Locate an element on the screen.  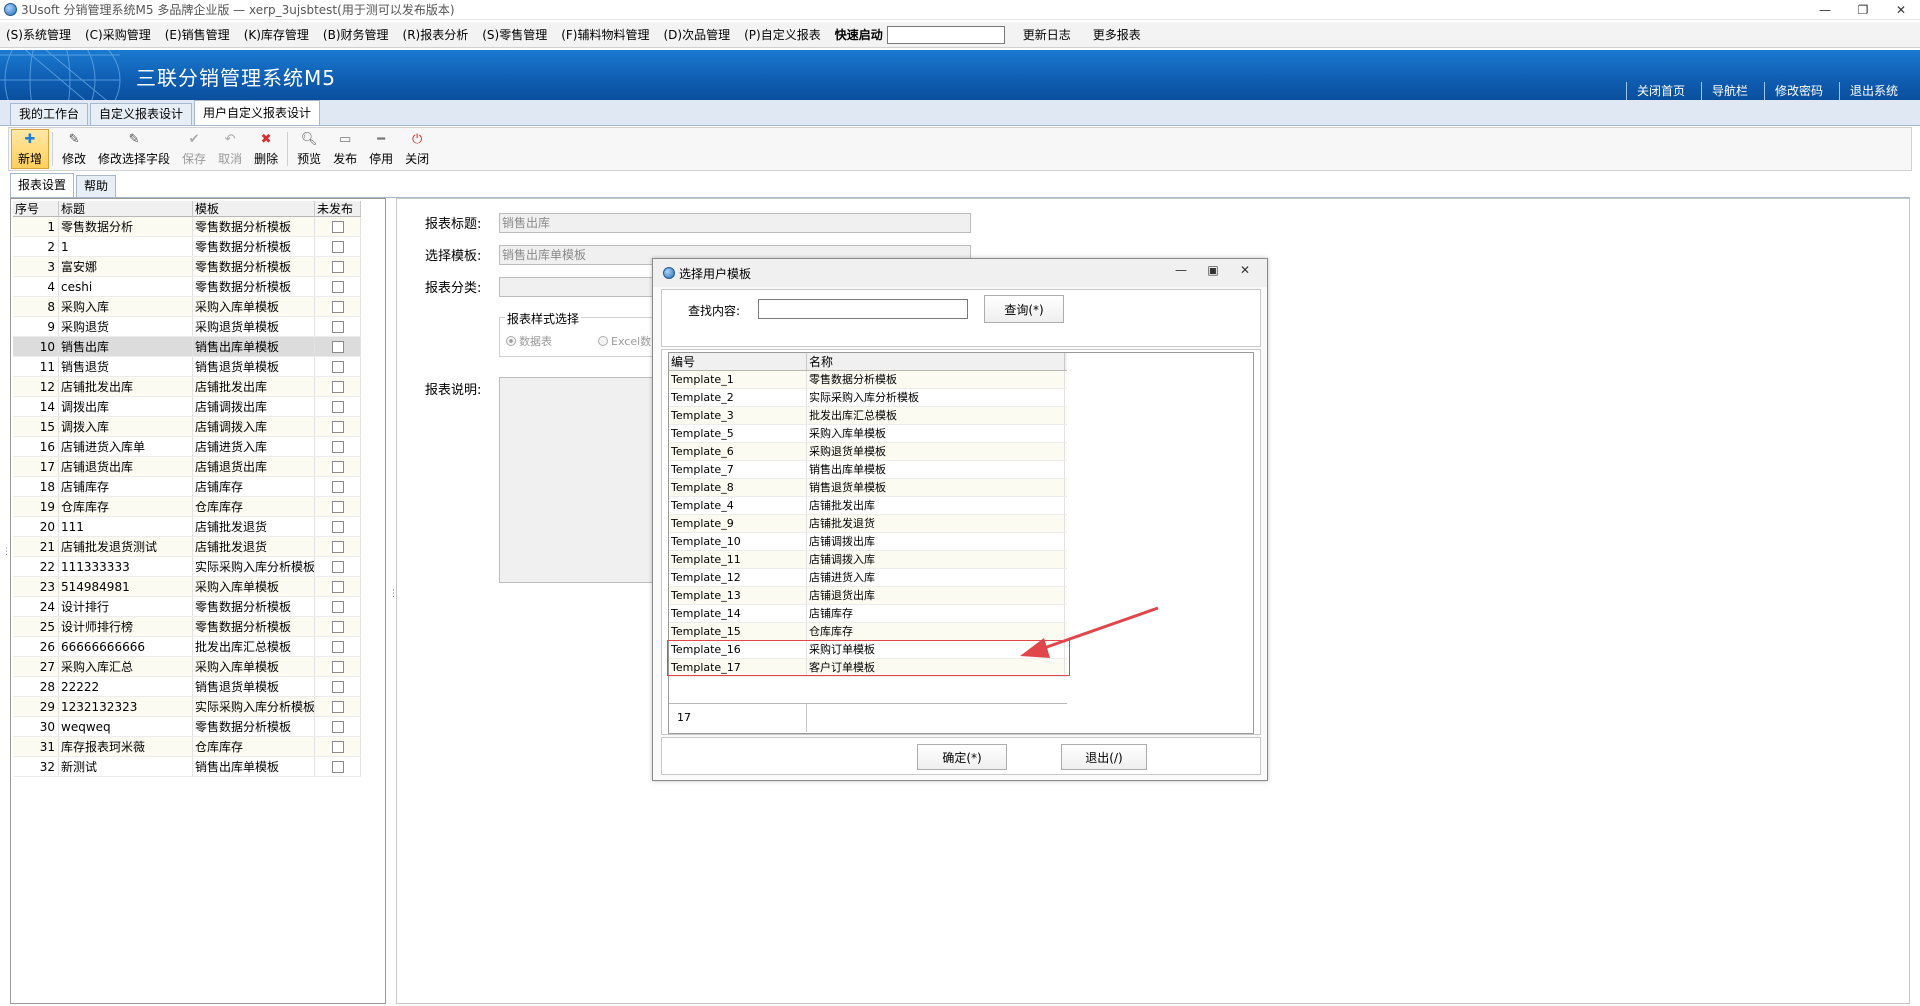
col-header-no: 序号 is located at coordinates (36, 208).